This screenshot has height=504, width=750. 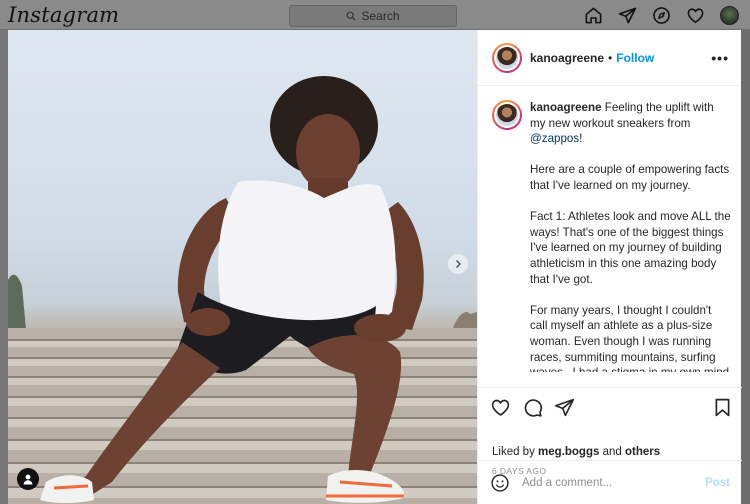 What do you see at coordinates (554, 138) in the screenshot?
I see `mention-link: @zappos` at bounding box center [554, 138].